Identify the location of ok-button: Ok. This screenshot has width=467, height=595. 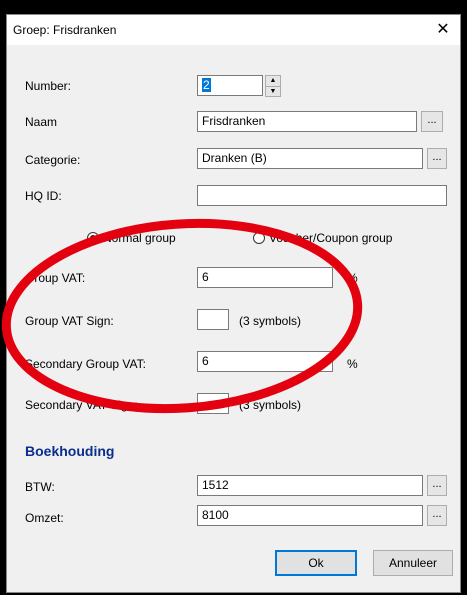
(316, 563).